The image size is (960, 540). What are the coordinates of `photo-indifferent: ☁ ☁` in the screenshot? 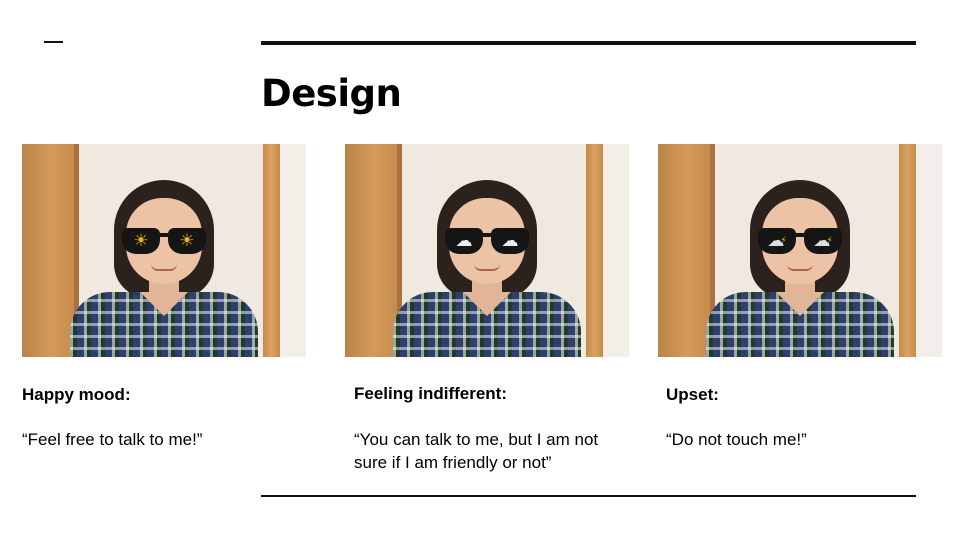 It's located at (487, 250).